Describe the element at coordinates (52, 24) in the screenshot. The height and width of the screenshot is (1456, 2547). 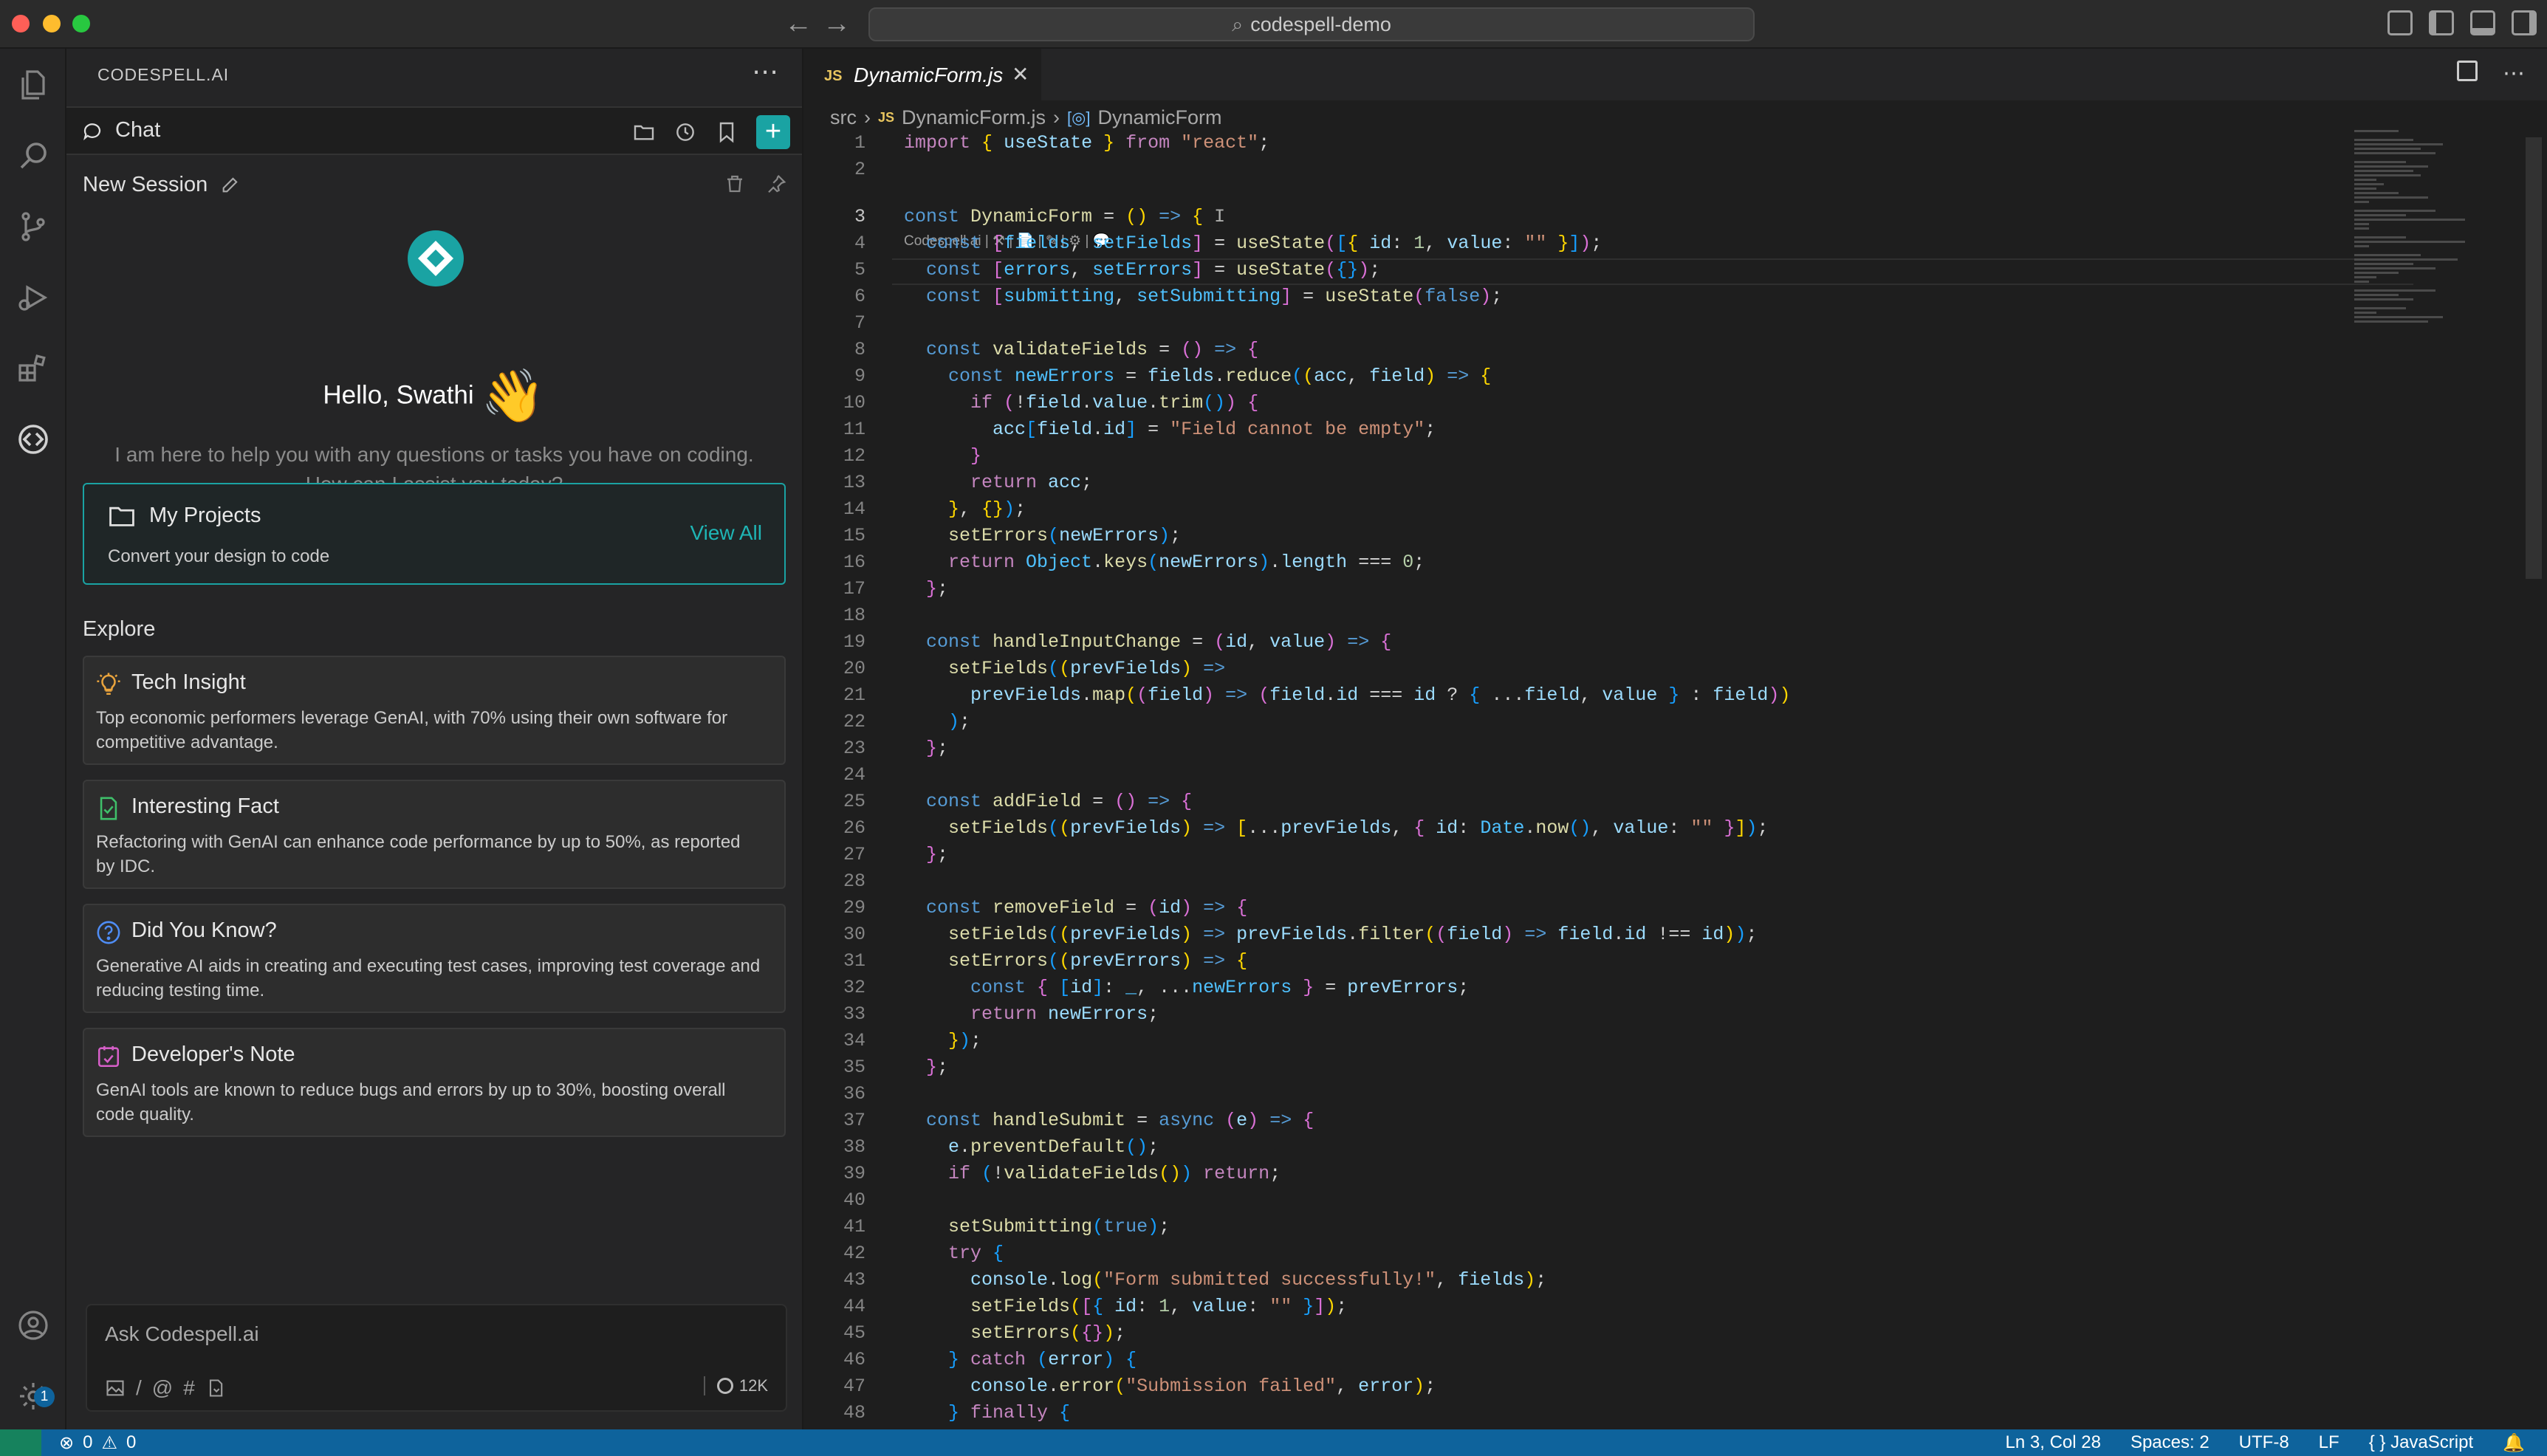
I see `minimize-window-button` at that location.